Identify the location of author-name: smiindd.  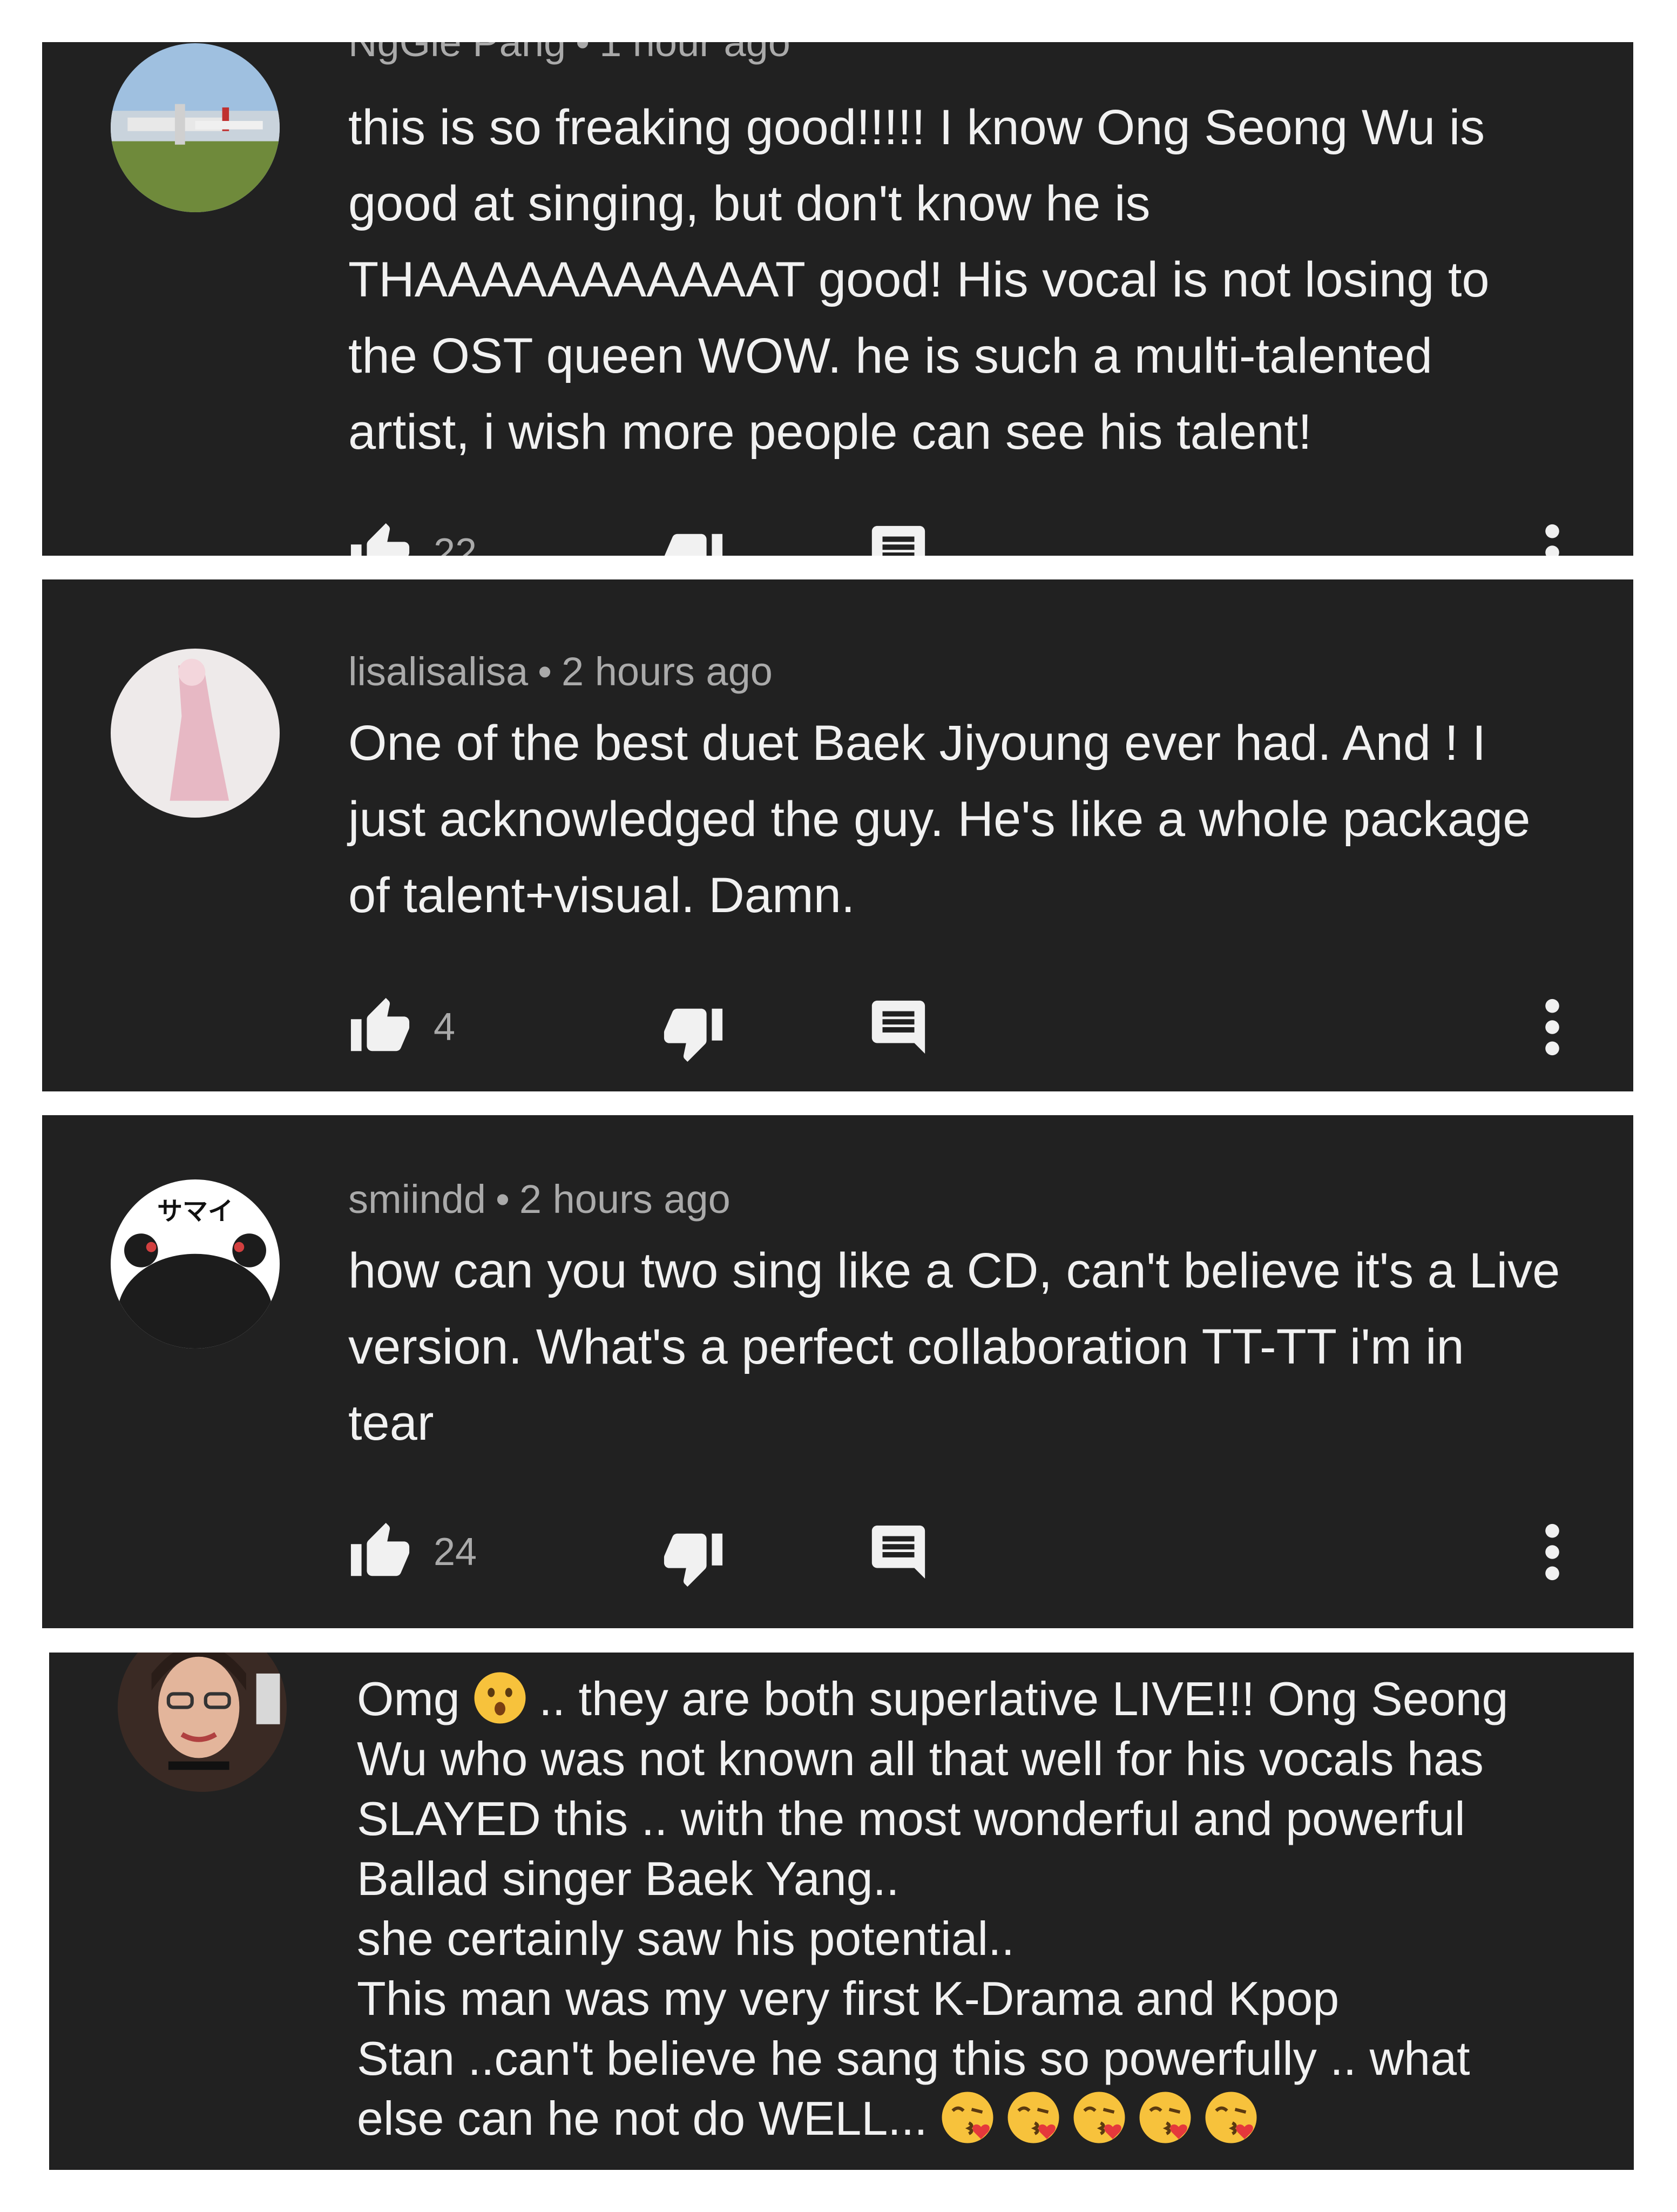
(417, 1199).